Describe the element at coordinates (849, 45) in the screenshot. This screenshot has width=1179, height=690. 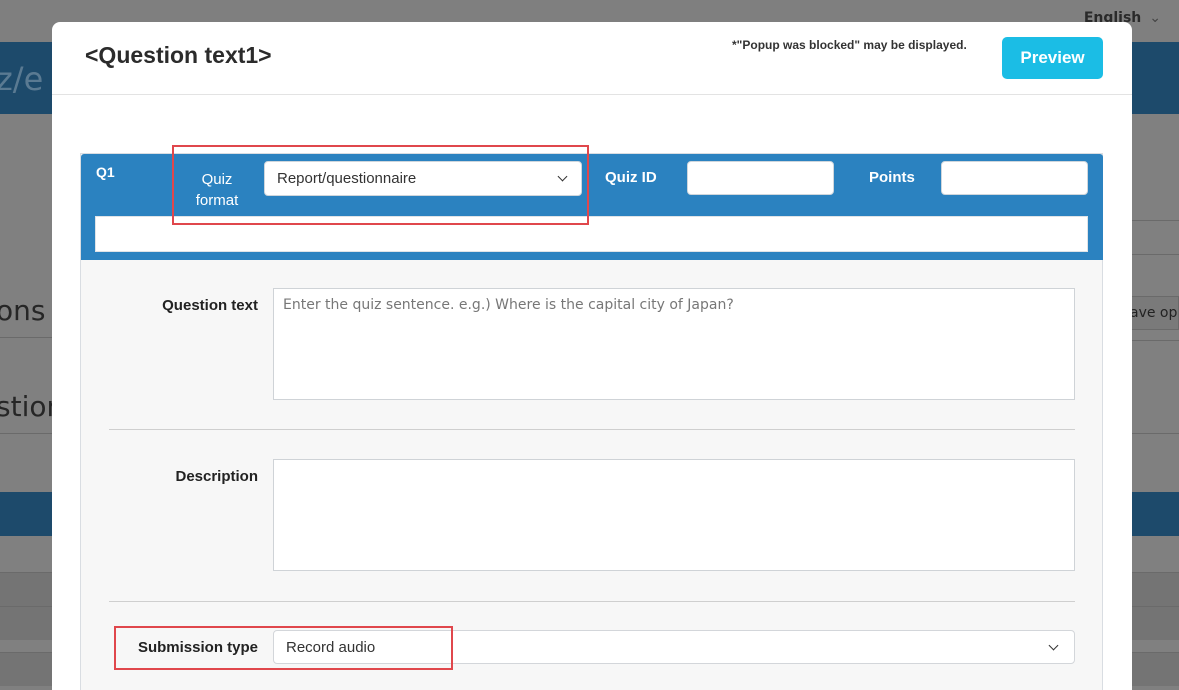
I see `popup-blocked-note: *"Popup was blocked" may be displayed.` at that location.